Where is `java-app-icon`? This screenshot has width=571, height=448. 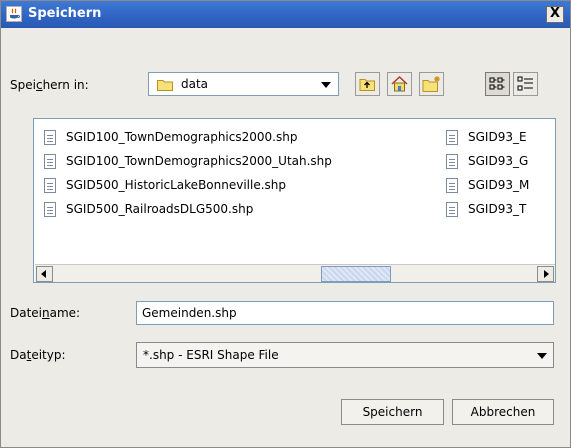
java-app-icon is located at coordinates (14, 14).